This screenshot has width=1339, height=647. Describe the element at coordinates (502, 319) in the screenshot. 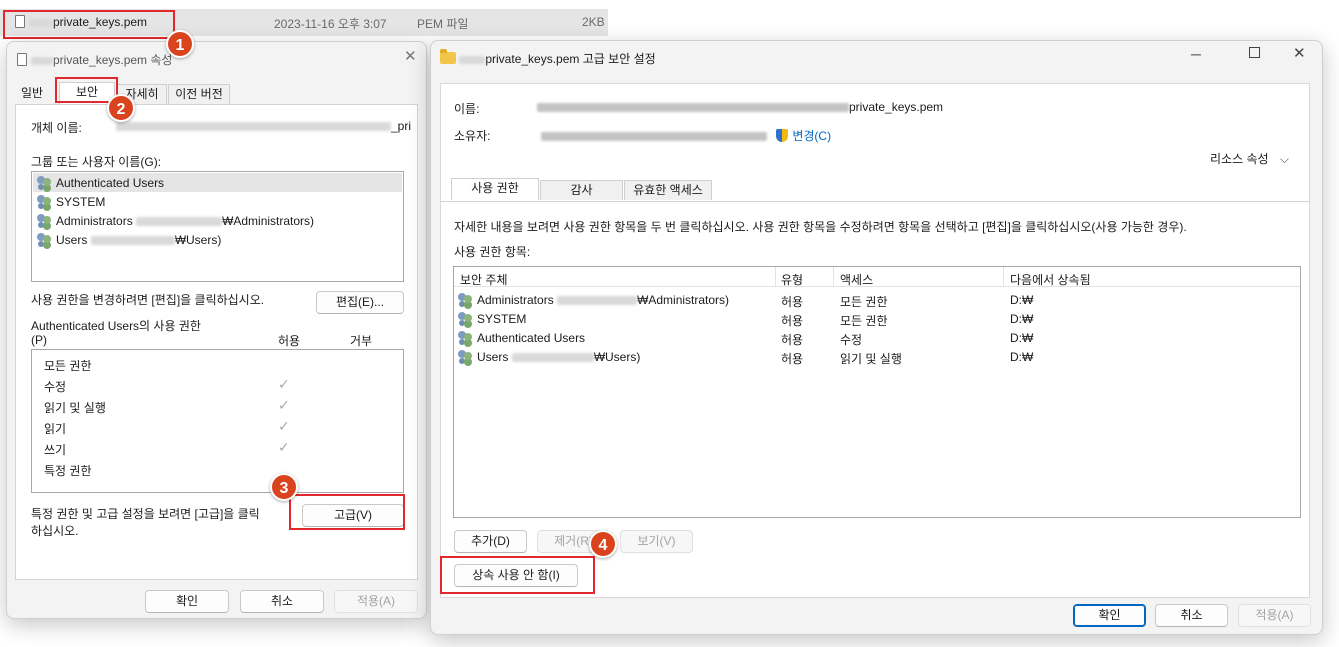

I see `principal-name: SYSTEM` at that location.